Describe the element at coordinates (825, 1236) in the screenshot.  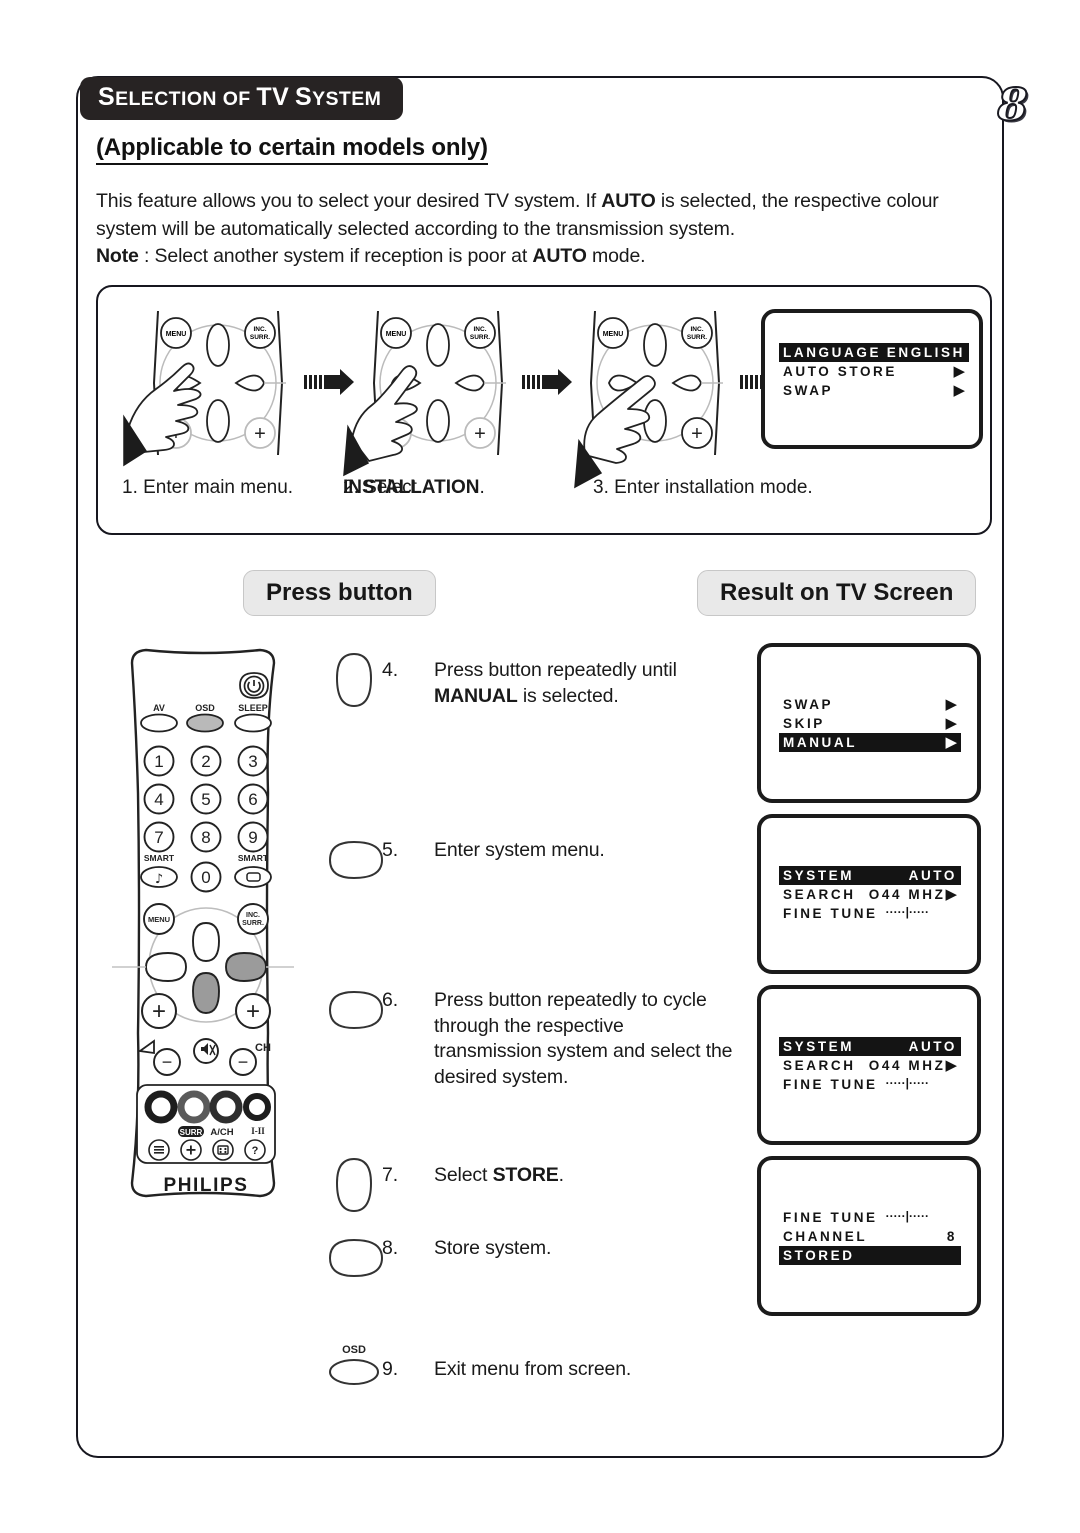
I see `osd-label-channel: CHANNEL` at that location.